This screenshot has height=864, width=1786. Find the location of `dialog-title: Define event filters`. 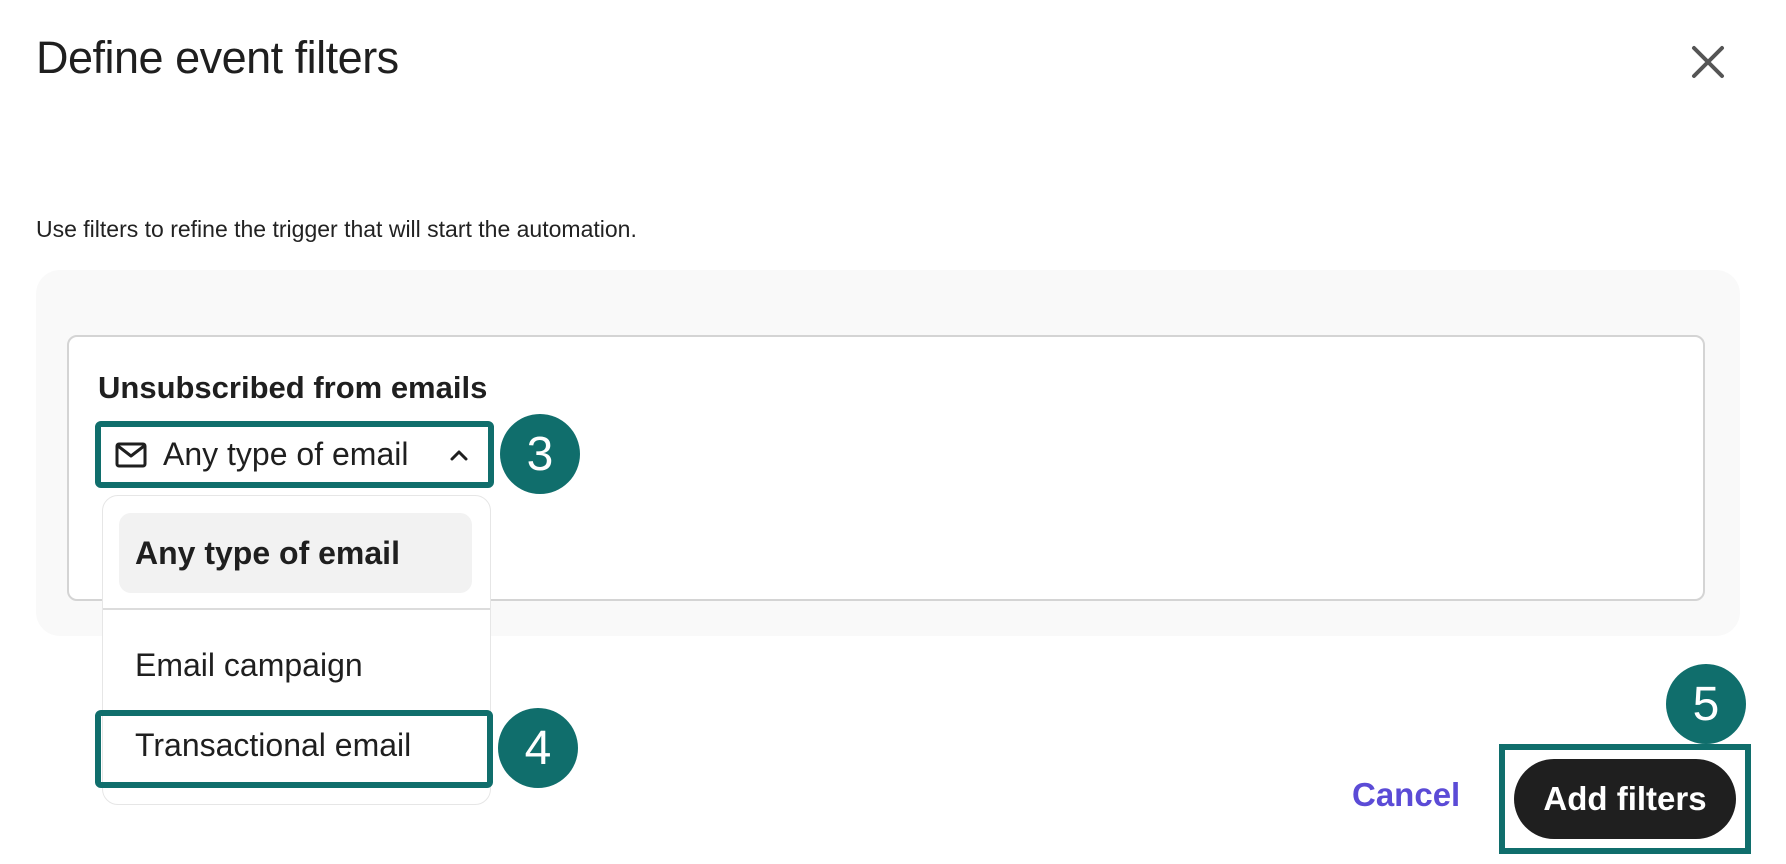

dialog-title: Define event filters is located at coordinates (217, 57).